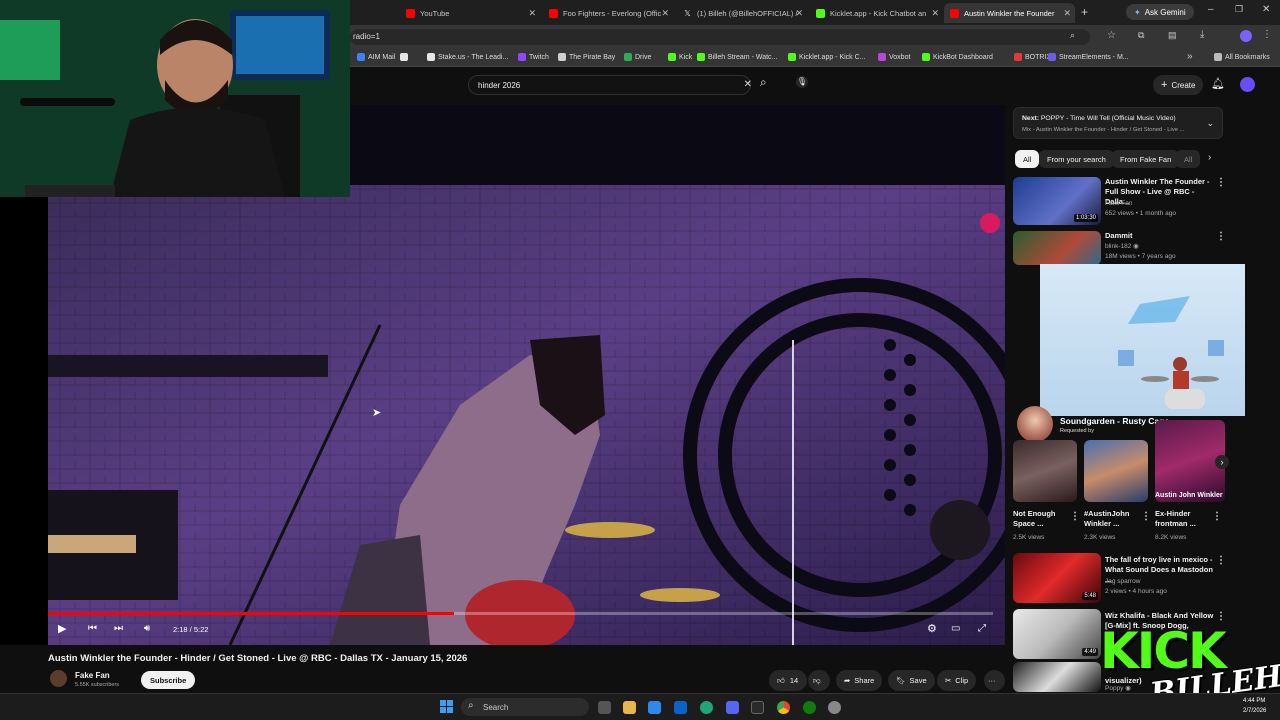 The image size is (1280, 720). Describe the element at coordinates (1160, 12) in the screenshot. I see `ask-gemini-button: ✦ Ask Gemini` at that location.